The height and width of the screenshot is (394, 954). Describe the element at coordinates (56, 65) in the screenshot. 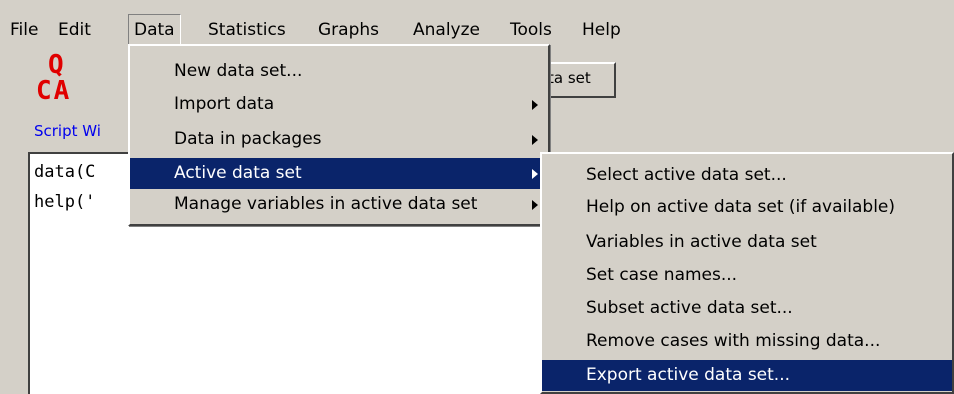

I see `logo-q: Q` at that location.